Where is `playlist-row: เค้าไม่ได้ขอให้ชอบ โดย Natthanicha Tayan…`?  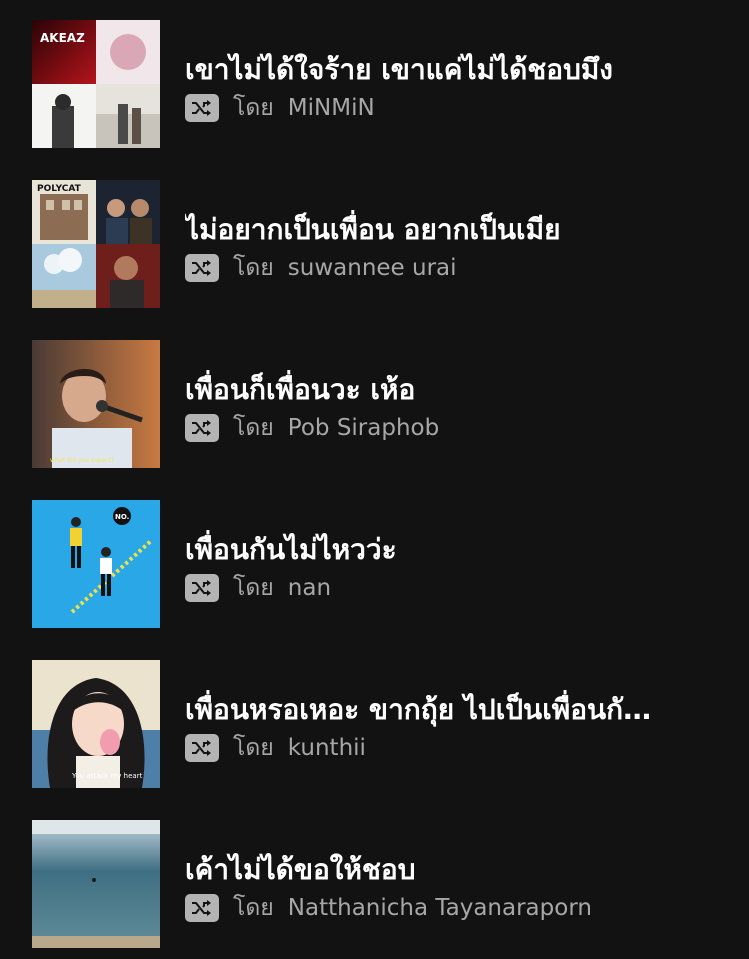 playlist-row: เค้าไม่ได้ขอให้ชอบ โดย Natthanicha Tayan… is located at coordinates (374, 885).